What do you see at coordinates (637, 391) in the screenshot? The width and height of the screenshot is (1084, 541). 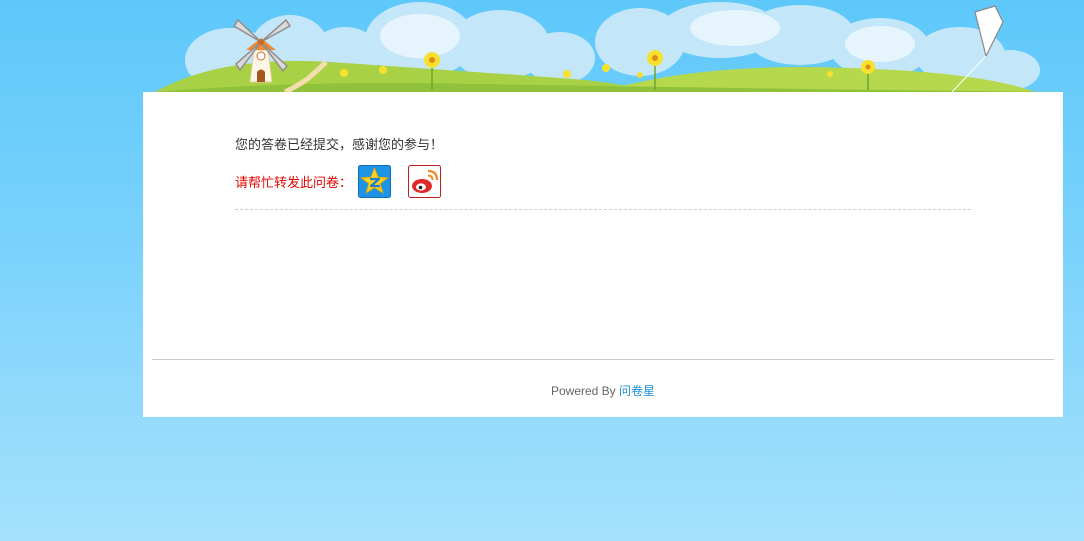 I see `brand-link: 问卷星` at bounding box center [637, 391].